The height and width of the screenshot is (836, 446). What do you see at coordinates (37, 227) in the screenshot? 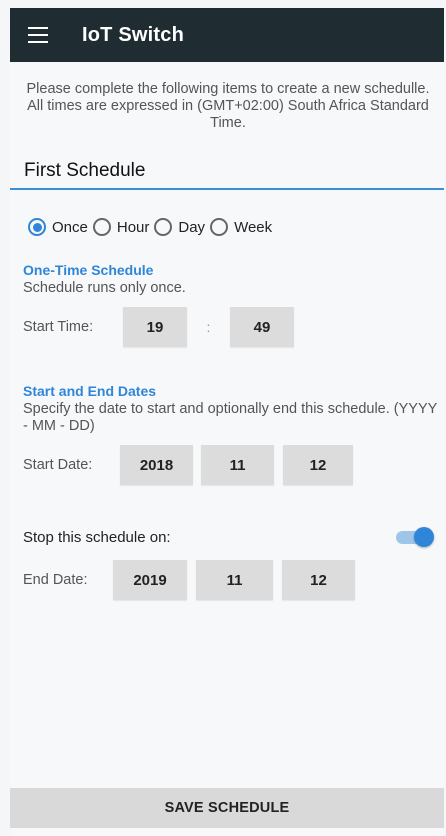
I see `radio-checked-icon` at bounding box center [37, 227].